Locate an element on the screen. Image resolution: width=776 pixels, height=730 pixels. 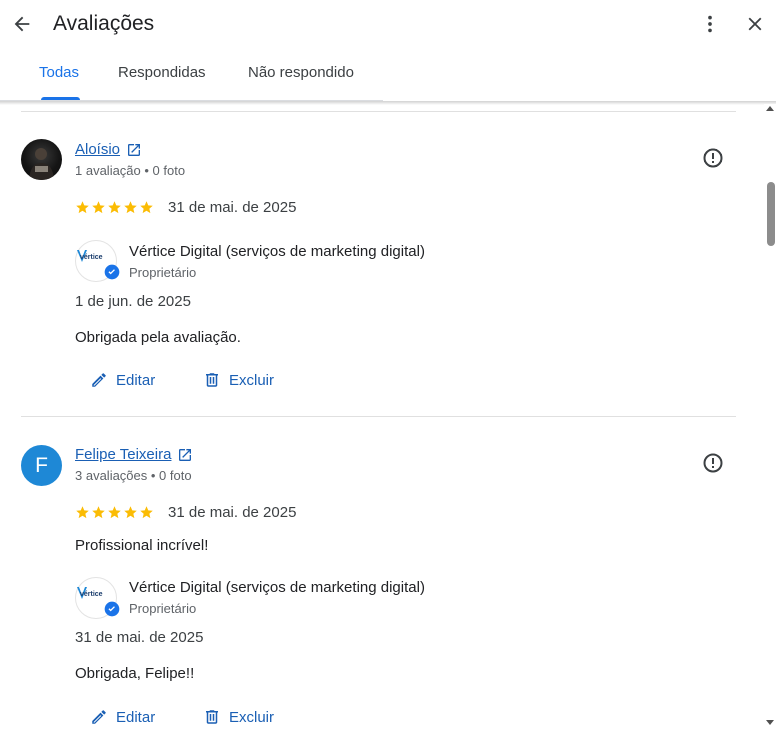
tab-nao-respondido: Não respondido is located at coordinates (301, 72).